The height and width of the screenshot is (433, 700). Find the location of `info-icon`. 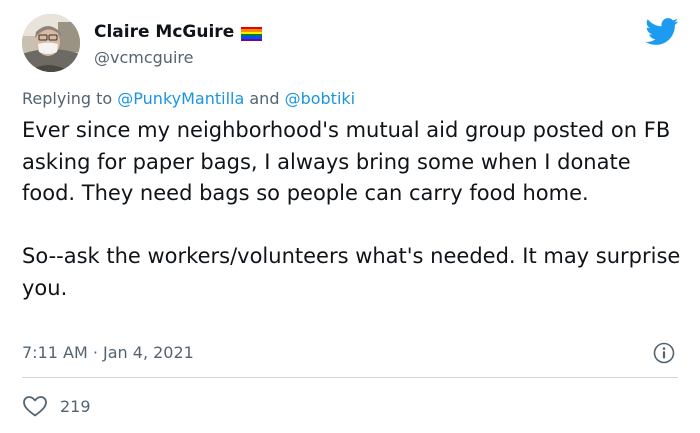

info-icon is located at coordinates (664, 353).